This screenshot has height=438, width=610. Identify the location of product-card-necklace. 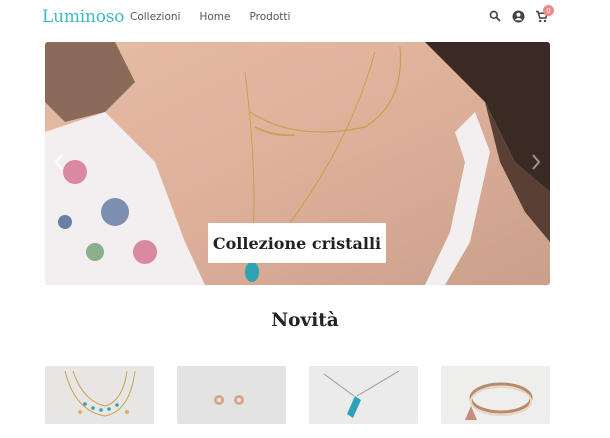
(99, 395).